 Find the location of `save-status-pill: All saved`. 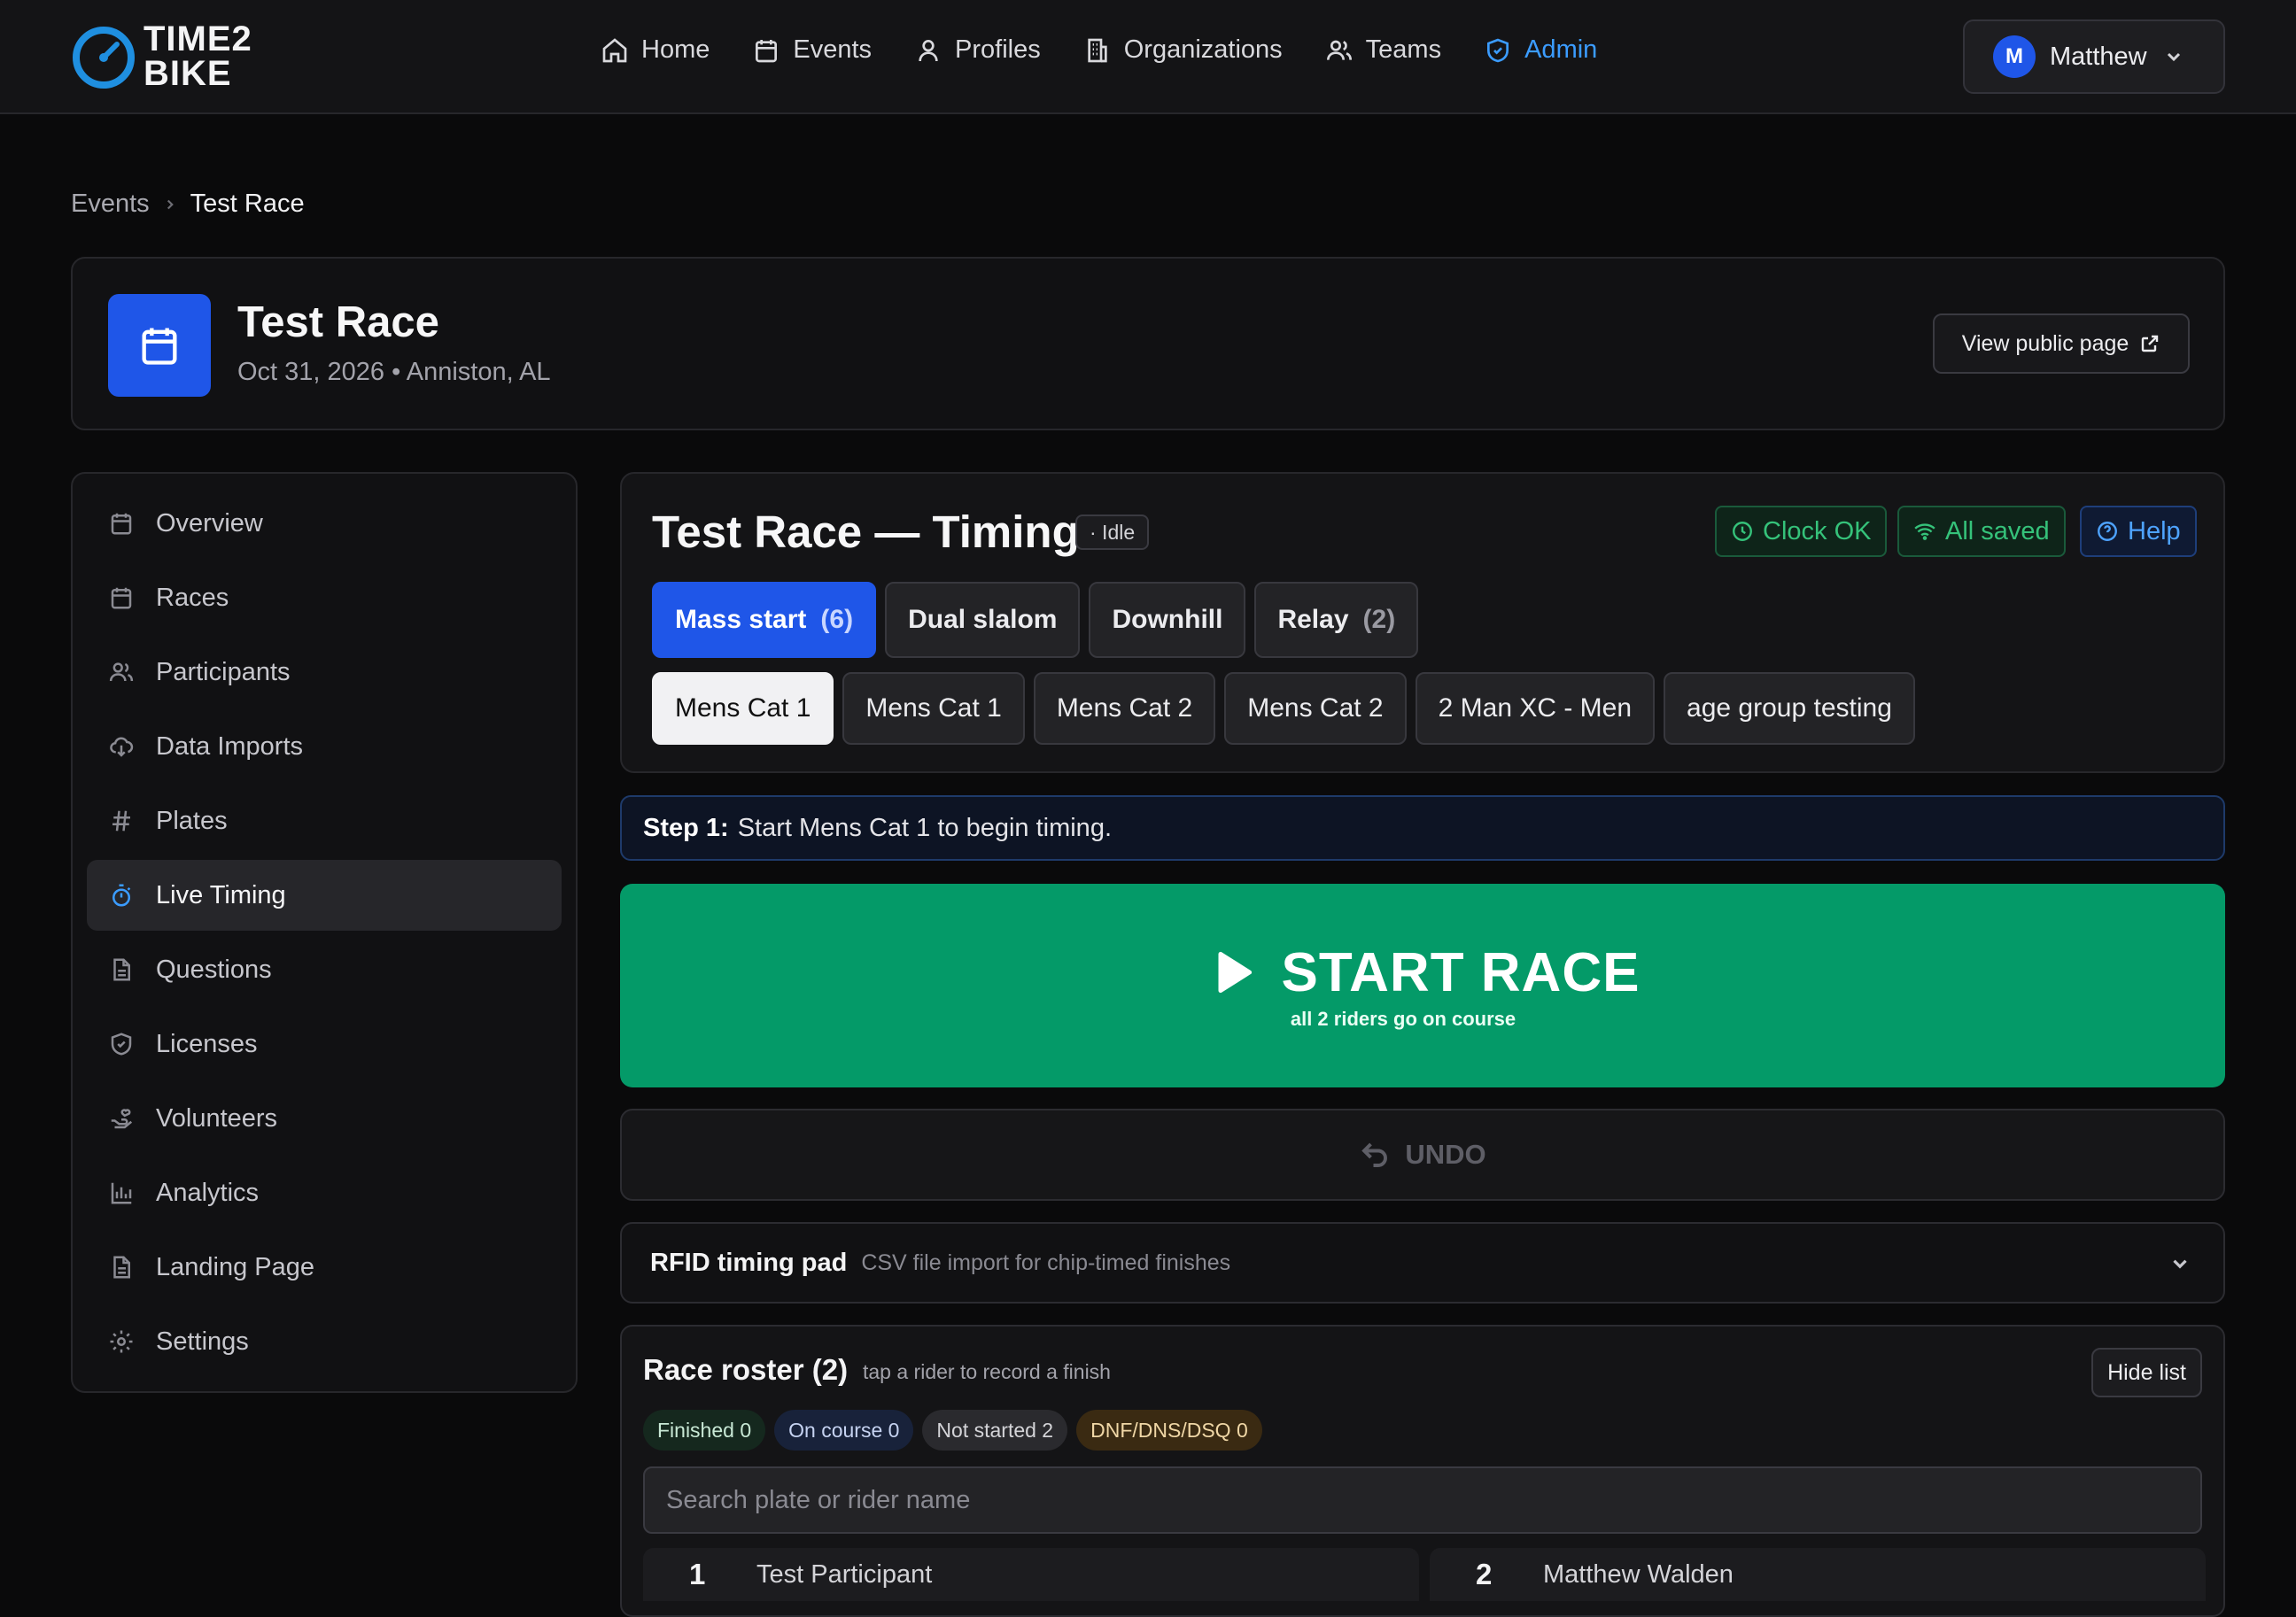

save-status-pill: All saved is located at coordinates (1982, 531).